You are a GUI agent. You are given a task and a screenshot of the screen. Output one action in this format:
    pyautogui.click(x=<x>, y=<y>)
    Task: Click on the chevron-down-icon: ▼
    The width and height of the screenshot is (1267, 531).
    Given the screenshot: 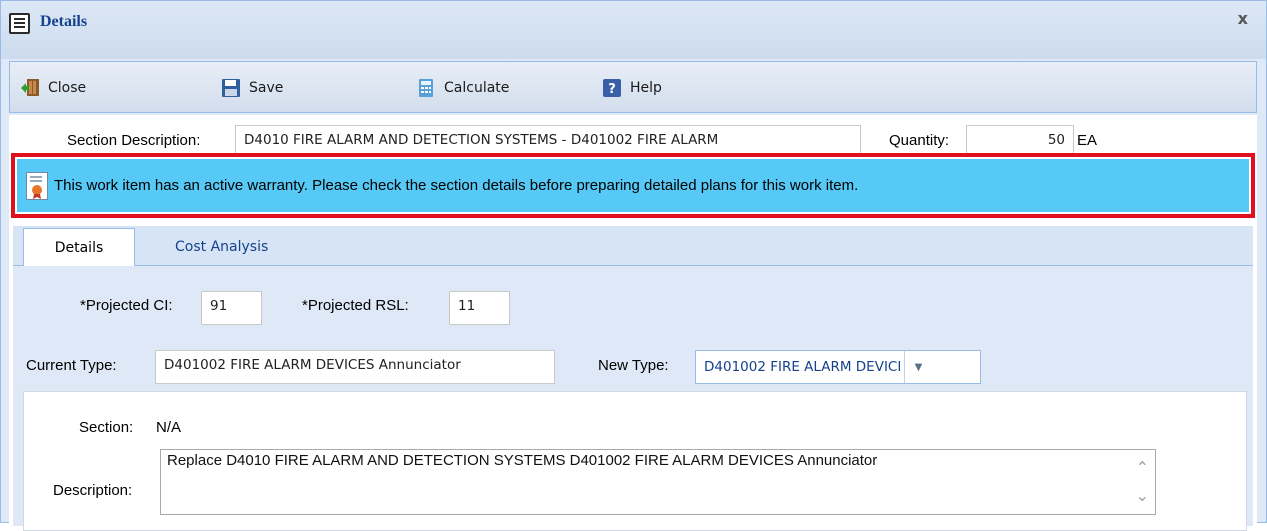 What is the action you would take?
    pyautogui.click(x=918, y=367)
    